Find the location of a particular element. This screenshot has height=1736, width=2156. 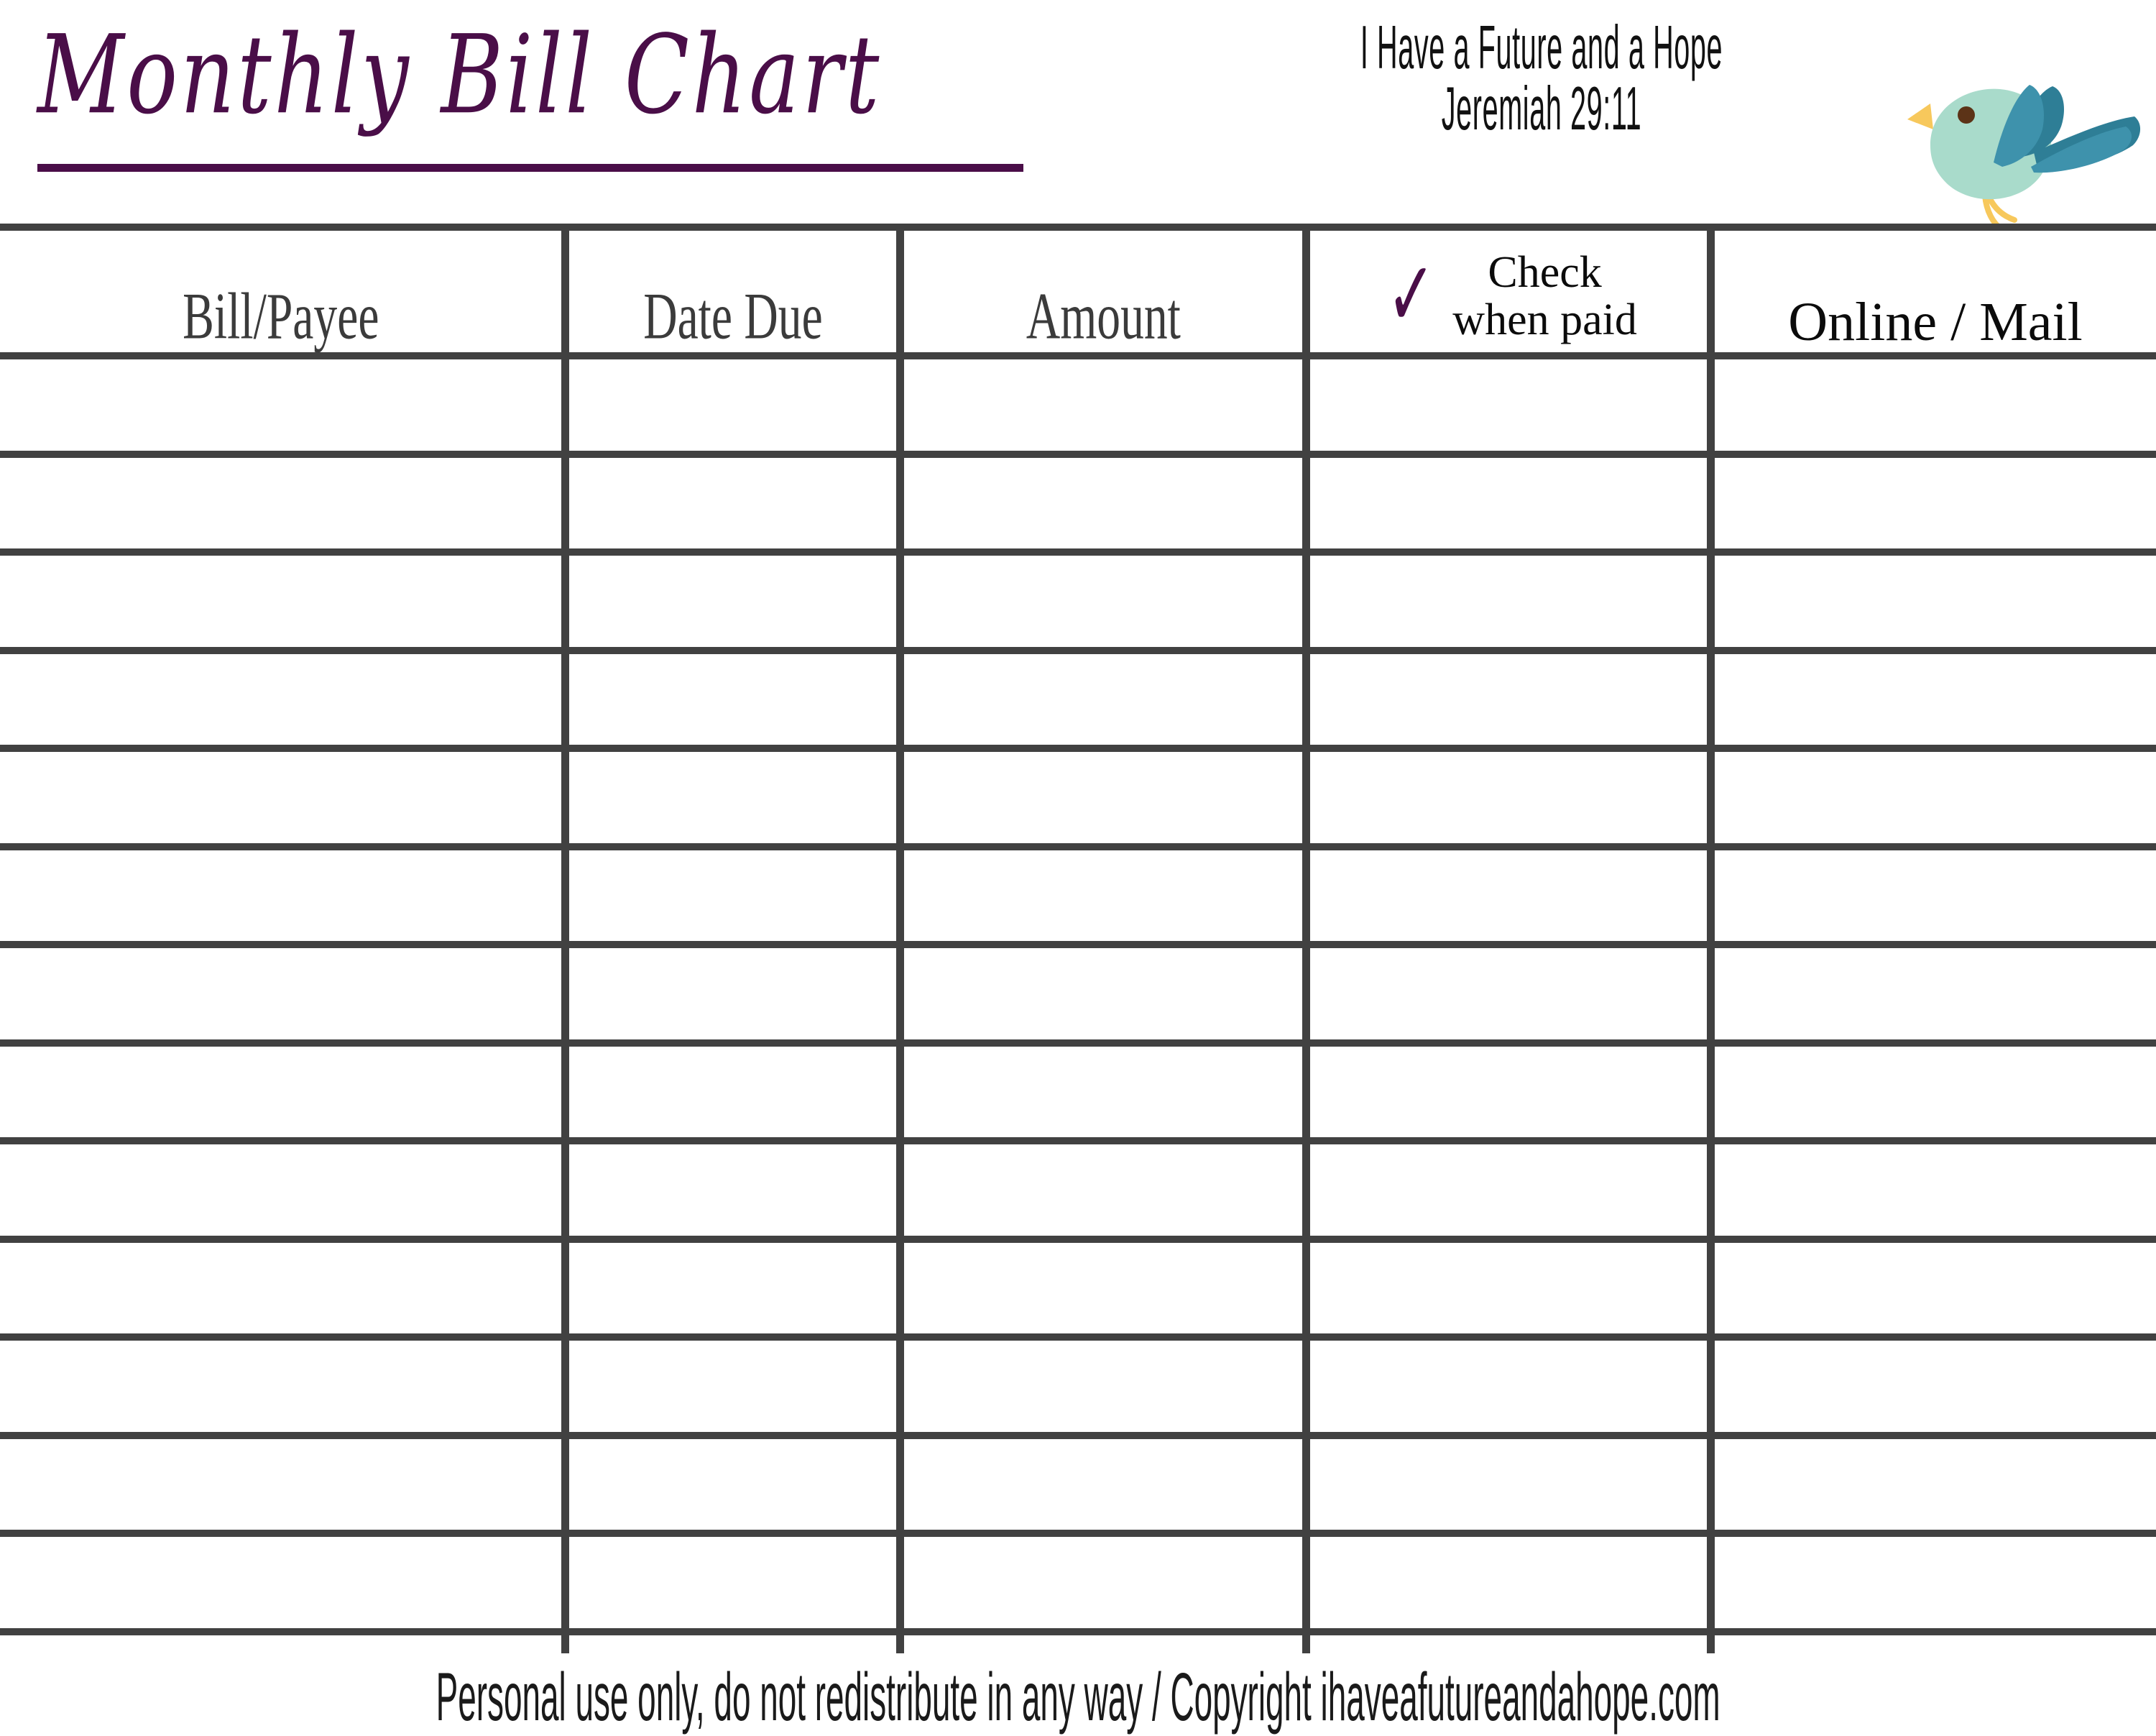

tagline-scripture-reference: Jeremiah 29:11 is located at coordinates (1541, 108).